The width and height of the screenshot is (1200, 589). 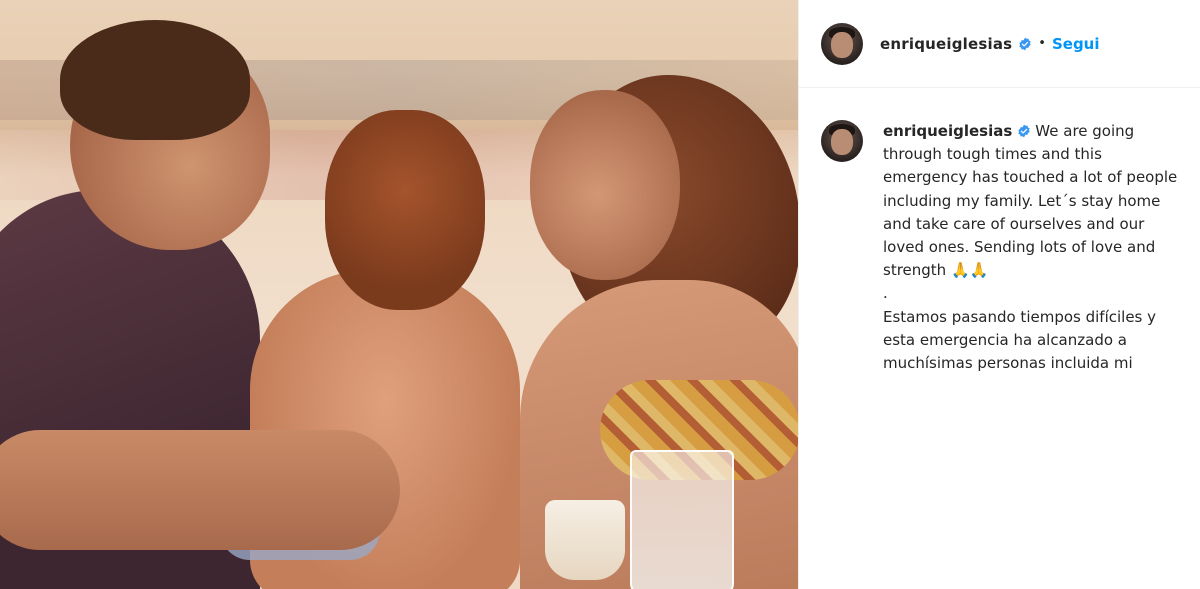 What do you see at coordinates (947, 131) in the screenshot?
I see `caption-username: enriqueiglesias` at bounding box center [947, 131].